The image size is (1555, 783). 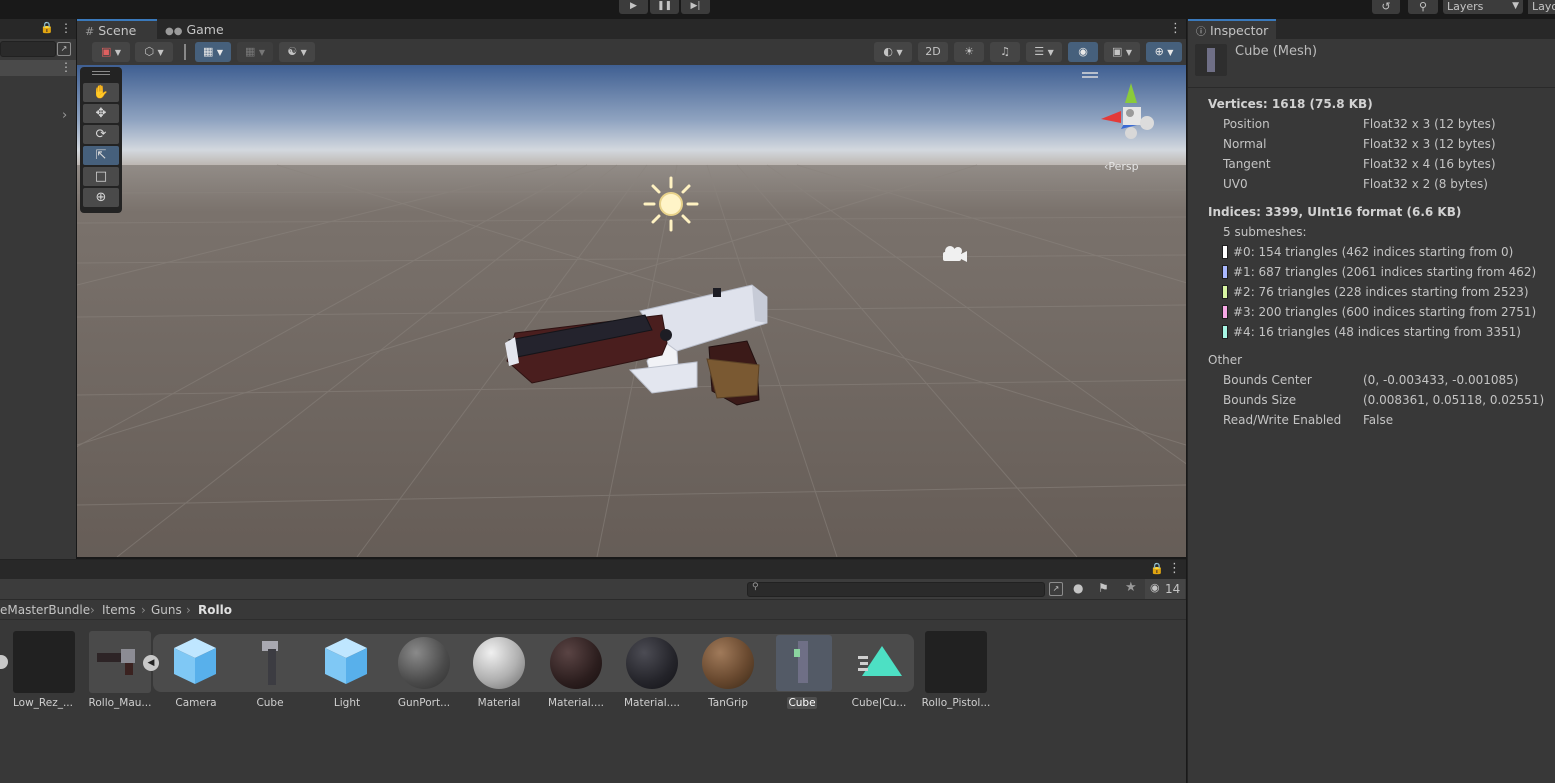 What do you see at coordinates (1429, 124) in the screenshot?
I see `attr-format: Float32 x 3 (12 bytes)` at bounding box center [1429, 124].